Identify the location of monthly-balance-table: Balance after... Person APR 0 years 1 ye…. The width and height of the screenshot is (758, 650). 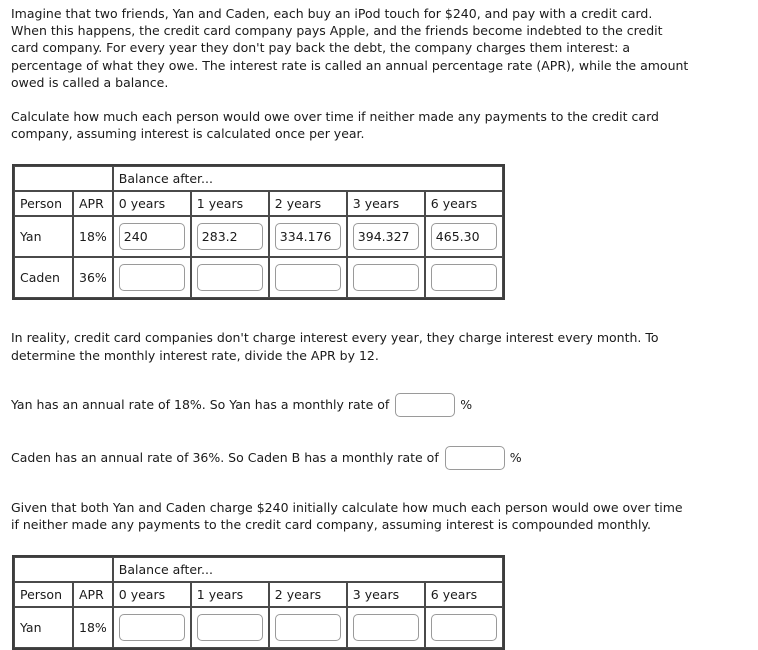
(258, 602).